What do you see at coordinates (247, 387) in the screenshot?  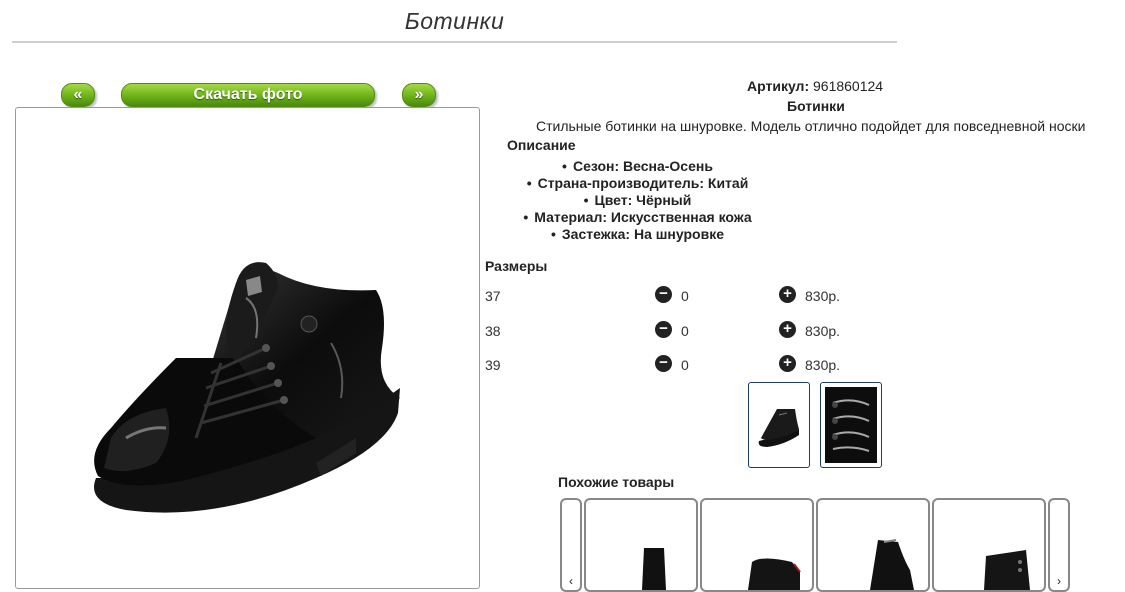 I see `boot-image` at bounding box center [247, 387].